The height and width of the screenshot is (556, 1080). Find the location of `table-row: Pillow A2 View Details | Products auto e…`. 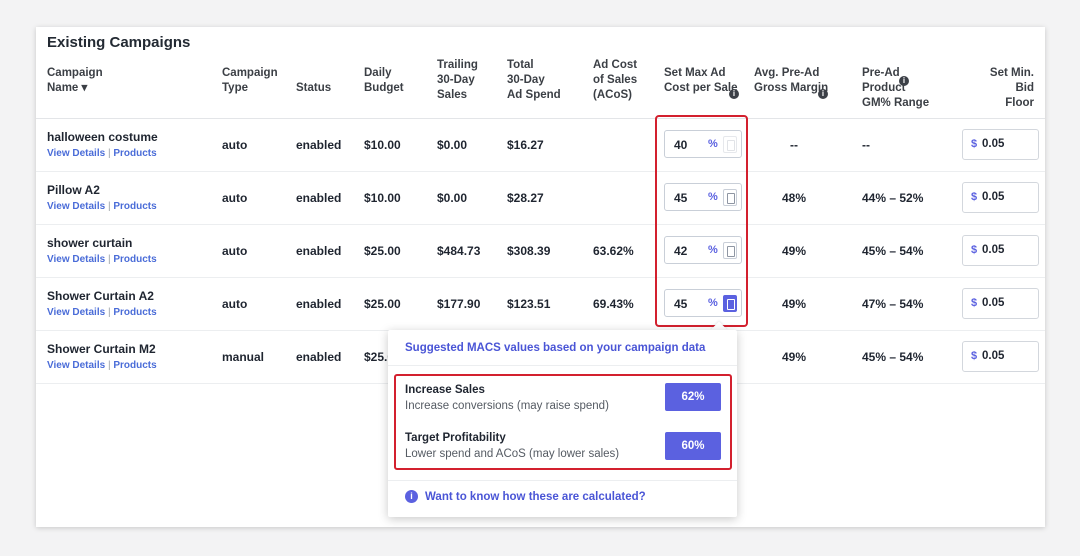

table-row: Pillow A2 View Details | Products auto e… is located at coordinates (540, 198).